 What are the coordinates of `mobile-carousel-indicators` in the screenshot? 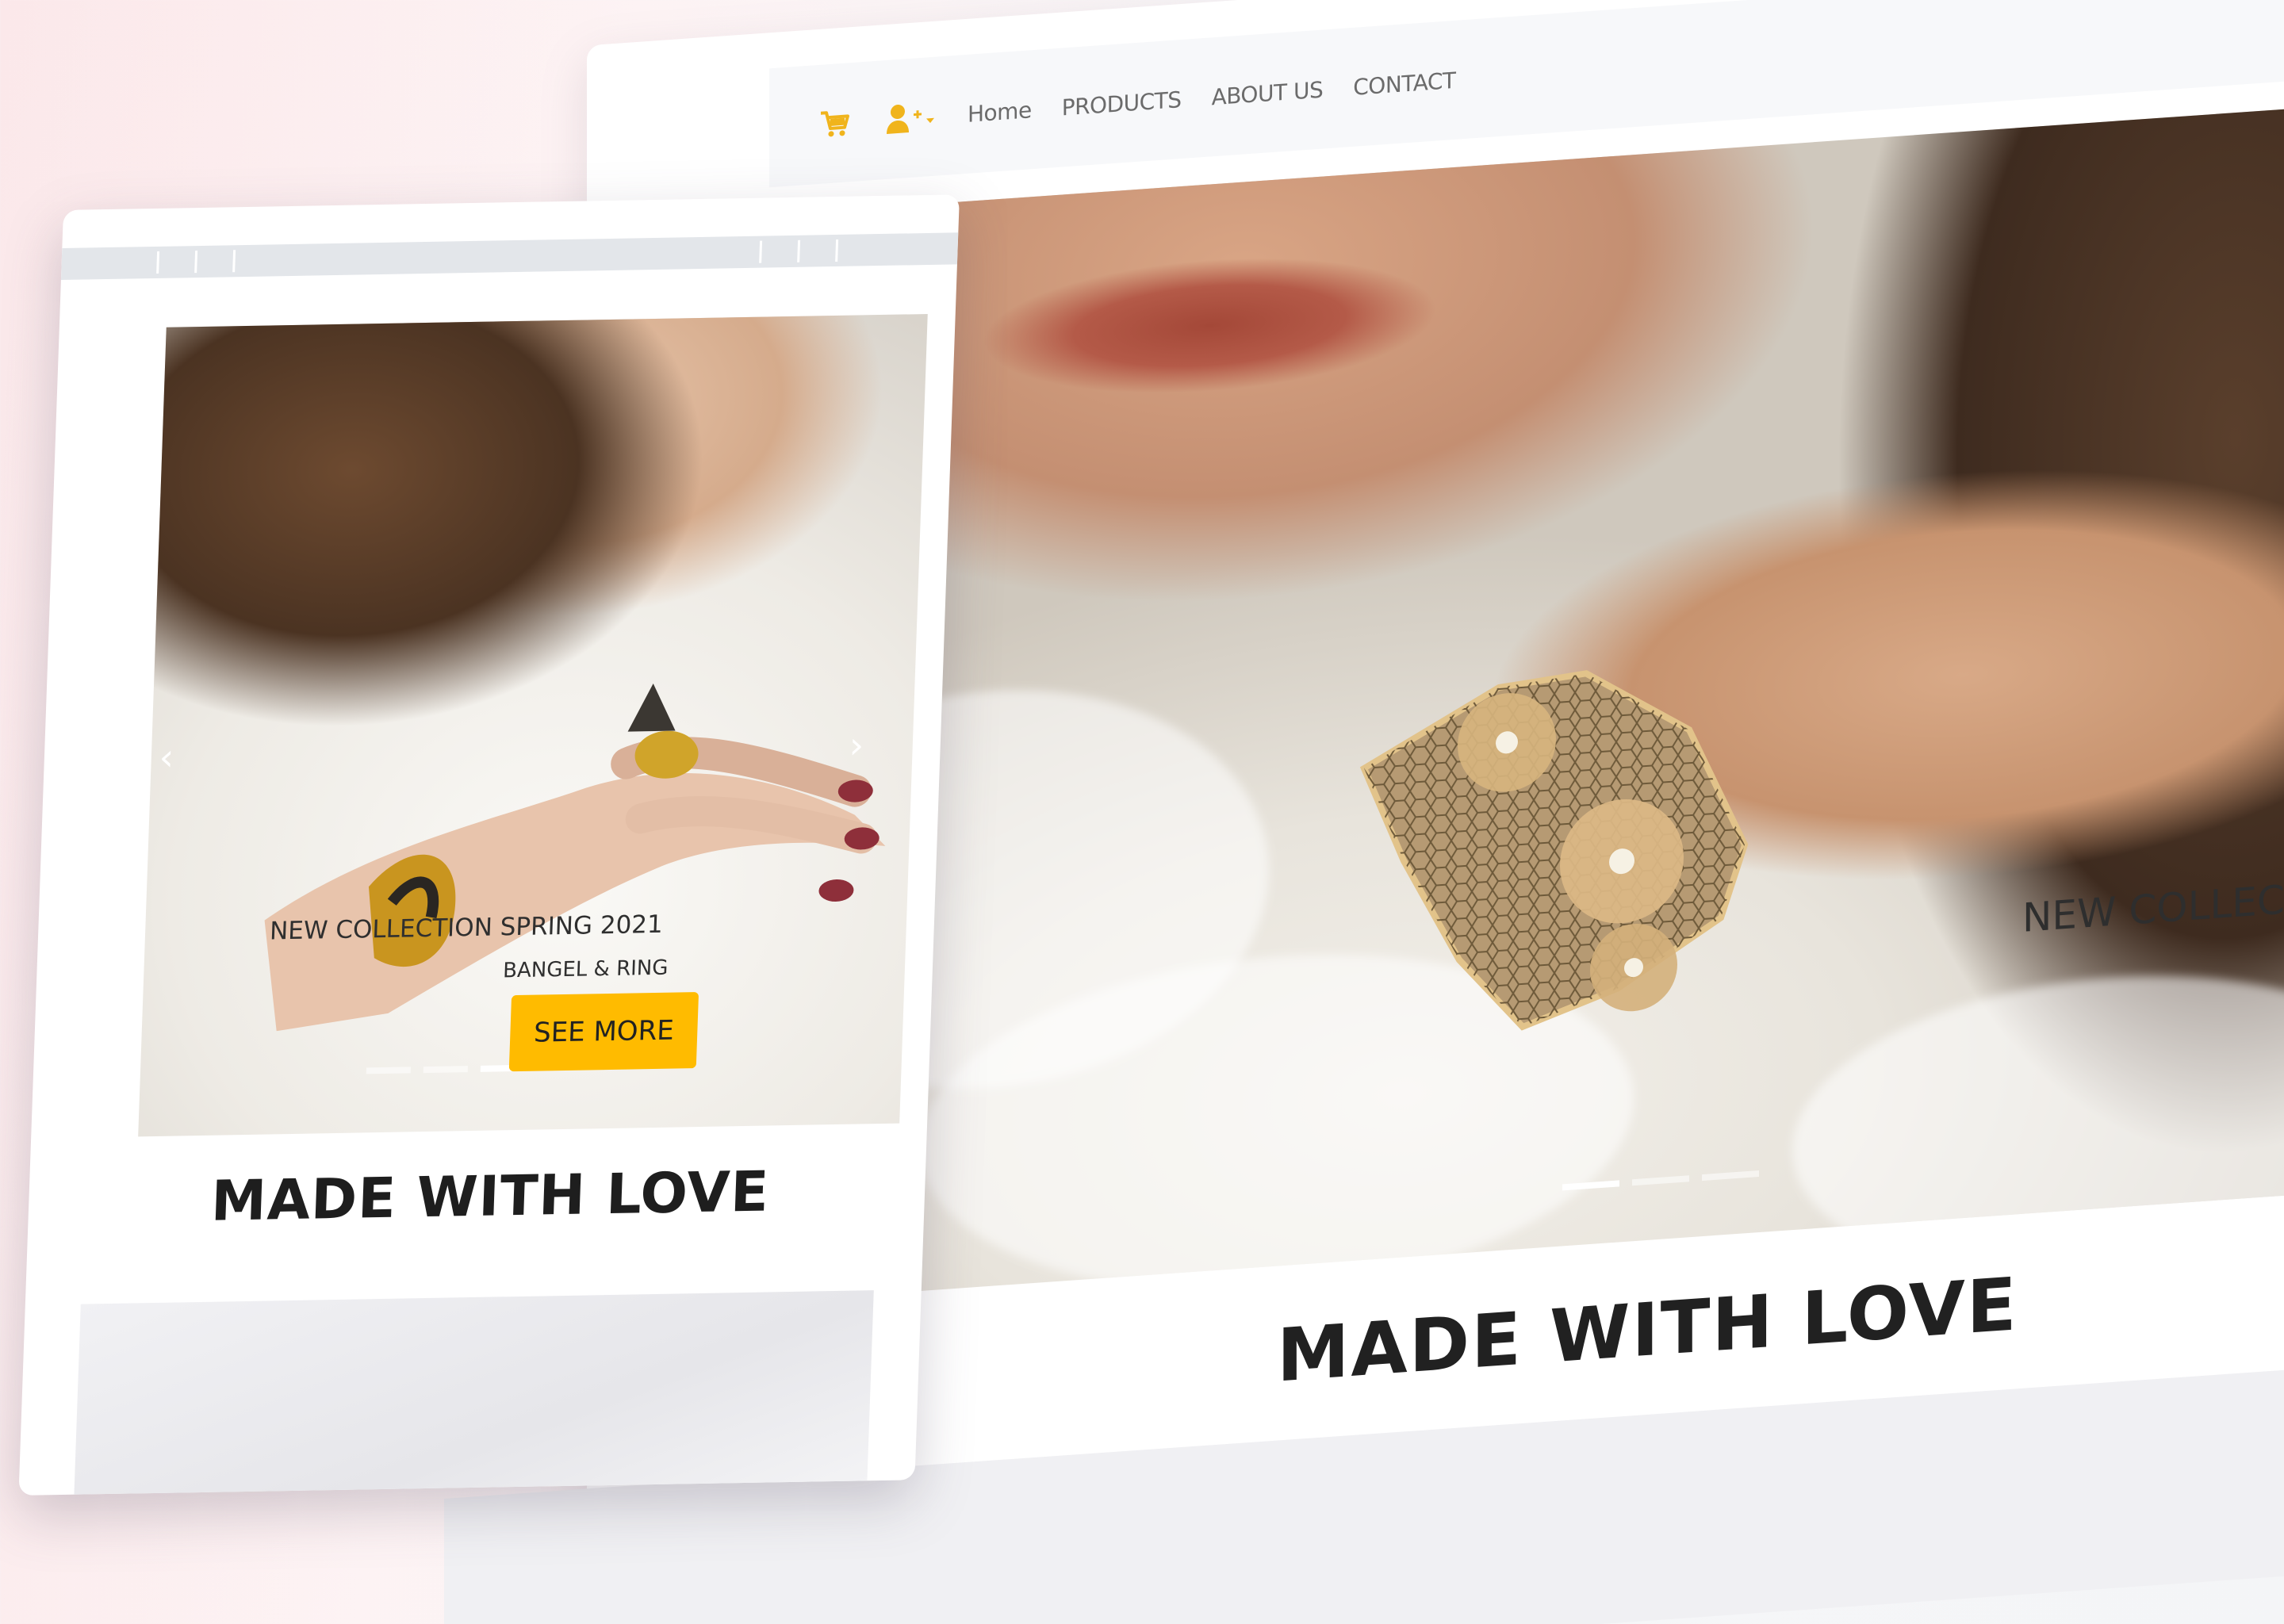 It's located at (446, 1069).